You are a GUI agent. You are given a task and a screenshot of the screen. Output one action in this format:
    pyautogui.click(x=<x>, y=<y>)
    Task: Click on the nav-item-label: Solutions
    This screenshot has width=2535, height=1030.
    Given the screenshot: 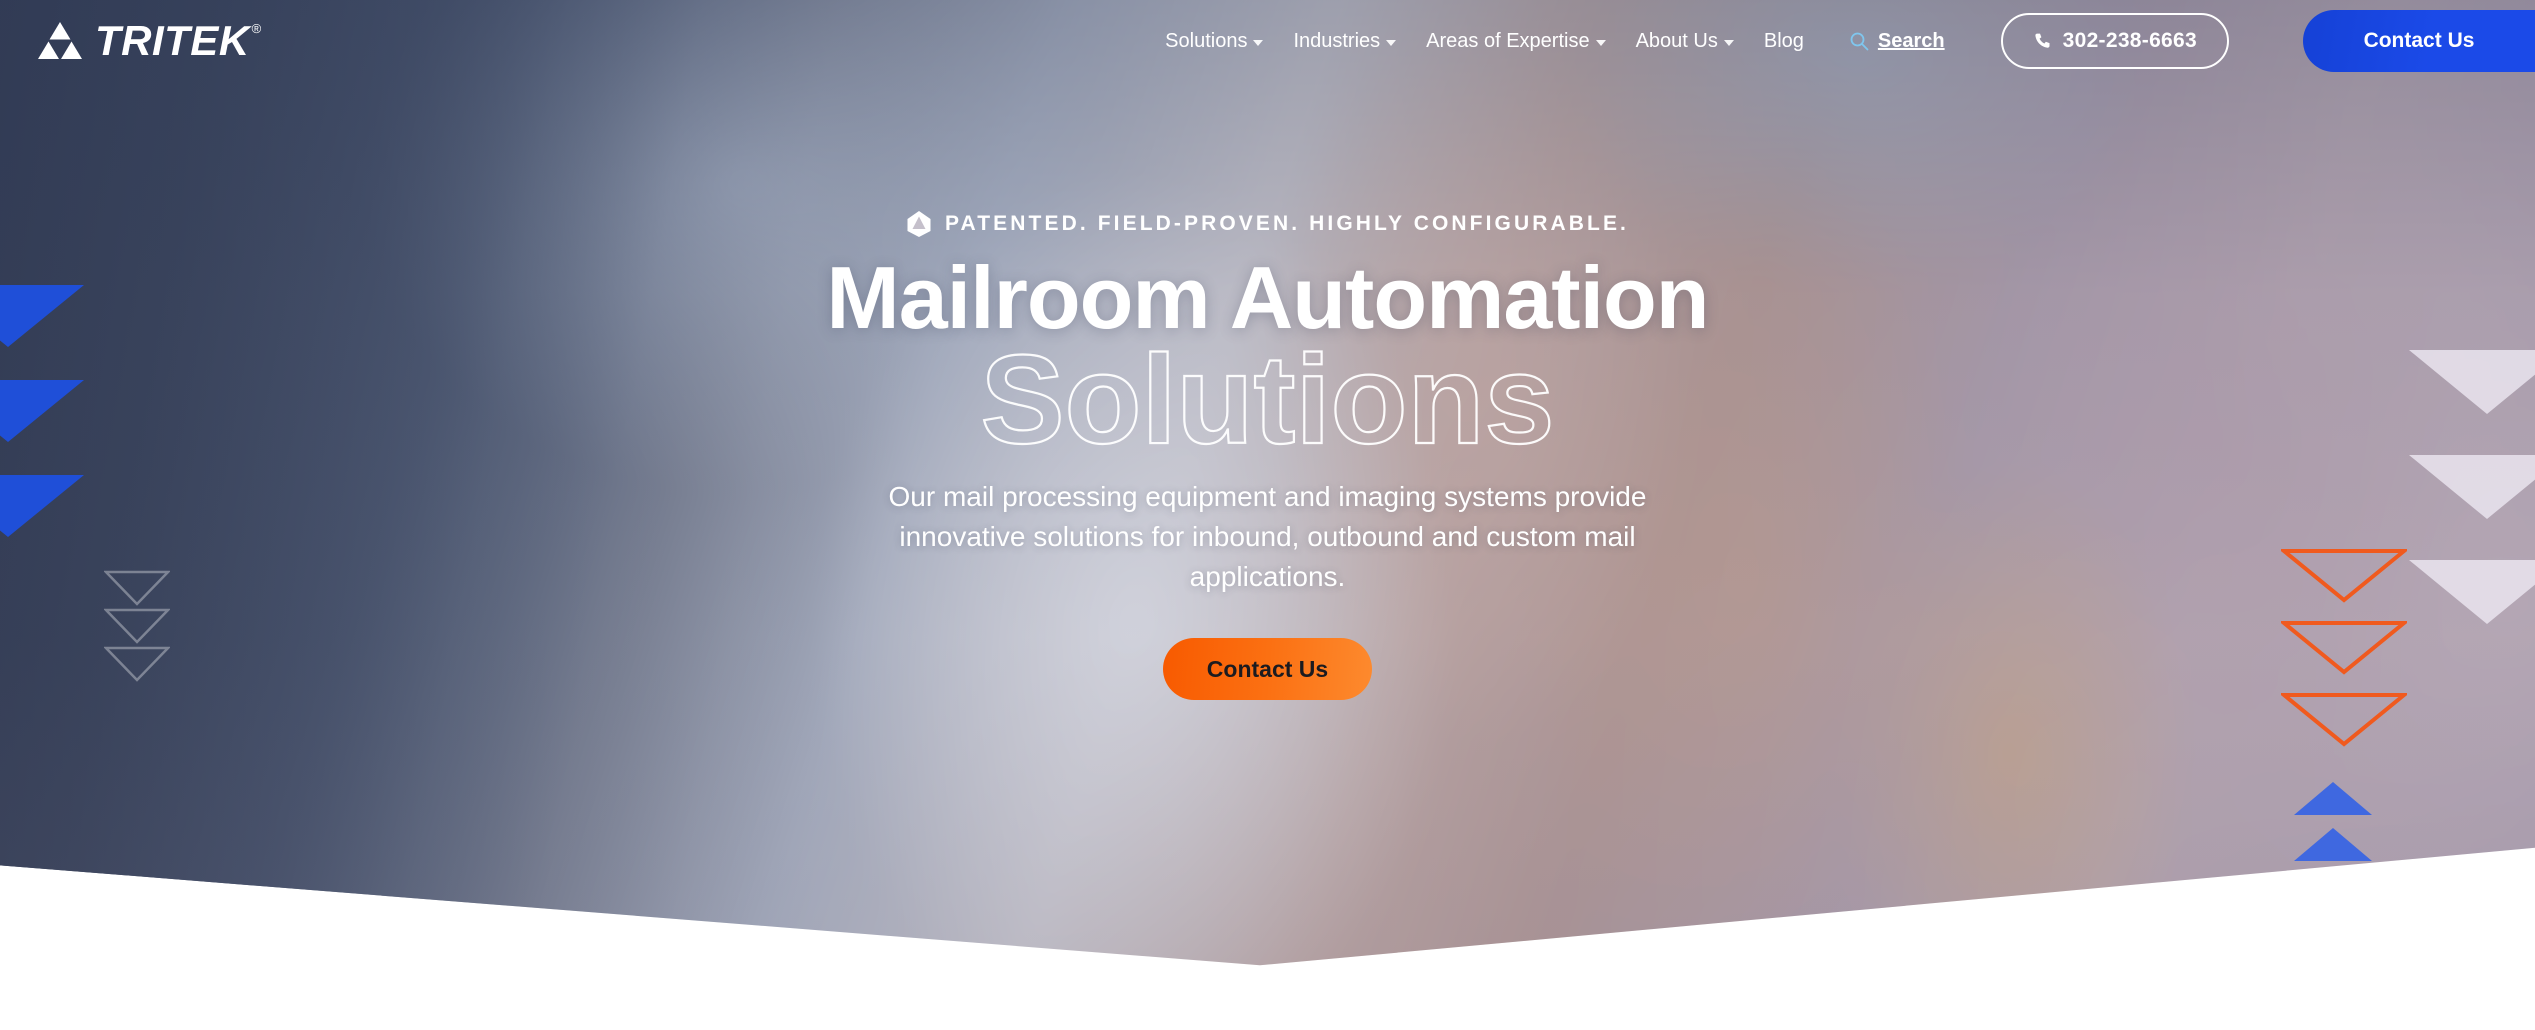 What is the action you would take?
    pyautogui.click(x=1206, y=41)
    